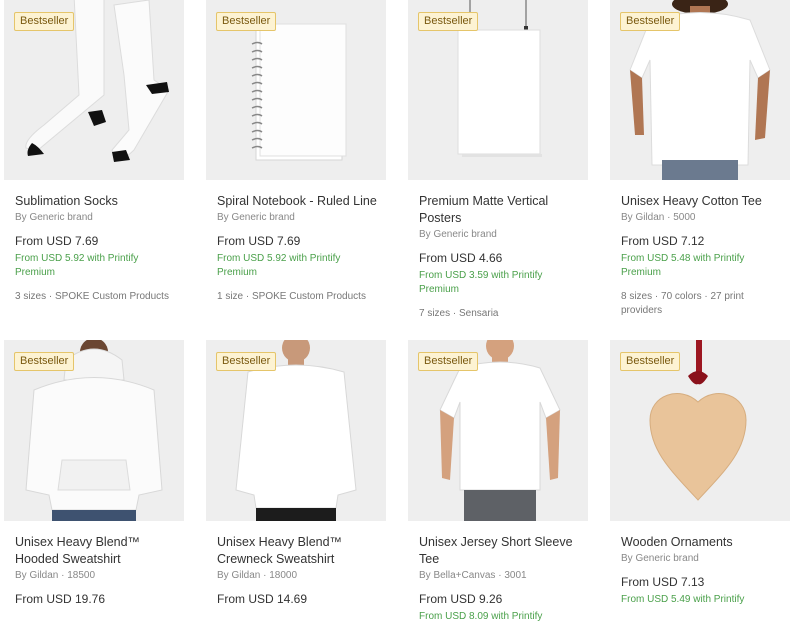 The image size is (794, 624). Describe the element at coordinates (683, 599) in the screenshot. I see `premium-price: From USD 5.49 with Printify` at that location.